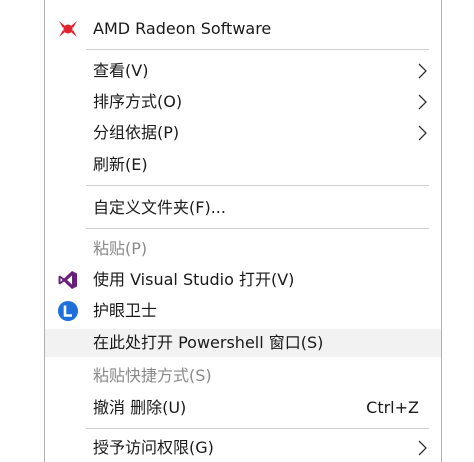 The image size is (474, 462). What do you see at coordinates (243, 311) in the screenshot?
I see `menu-item-eye-guard: 护眼卫士` at bounding box center [243, 311].